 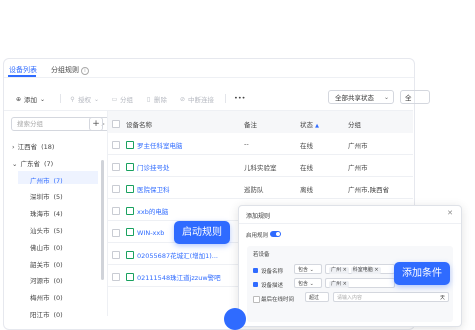 I want to click on plus-circle-icon: ⊕, so click(x=18, y=99).